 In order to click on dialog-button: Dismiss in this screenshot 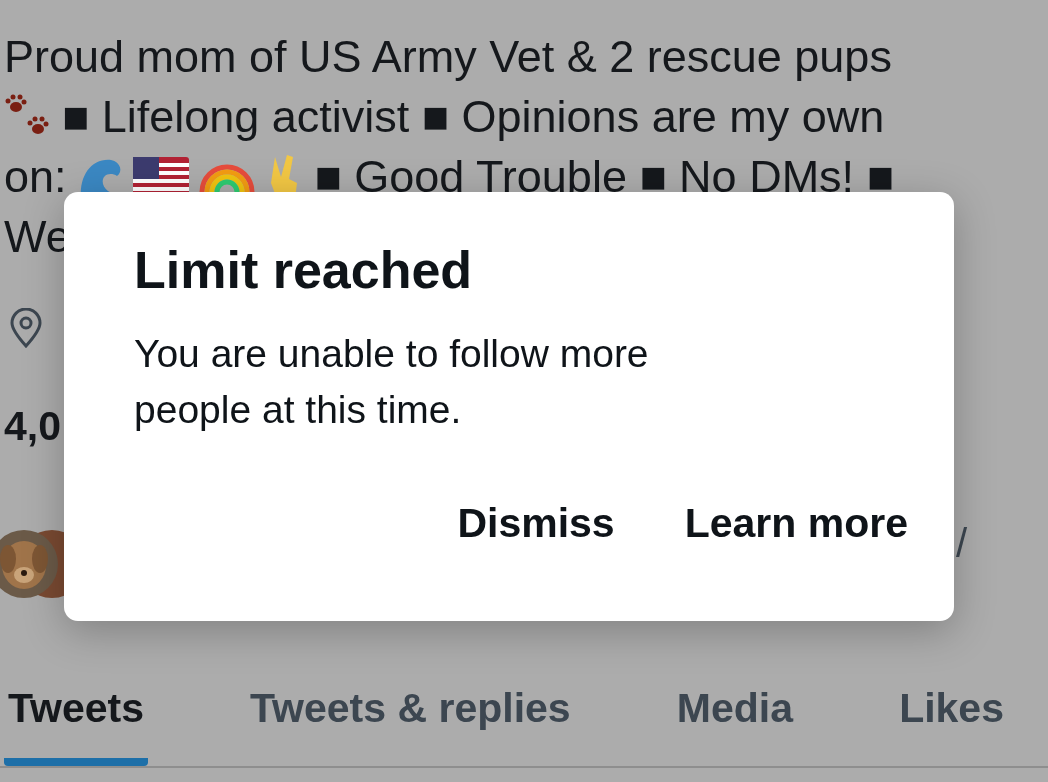, I will do `click(536, 523)`.